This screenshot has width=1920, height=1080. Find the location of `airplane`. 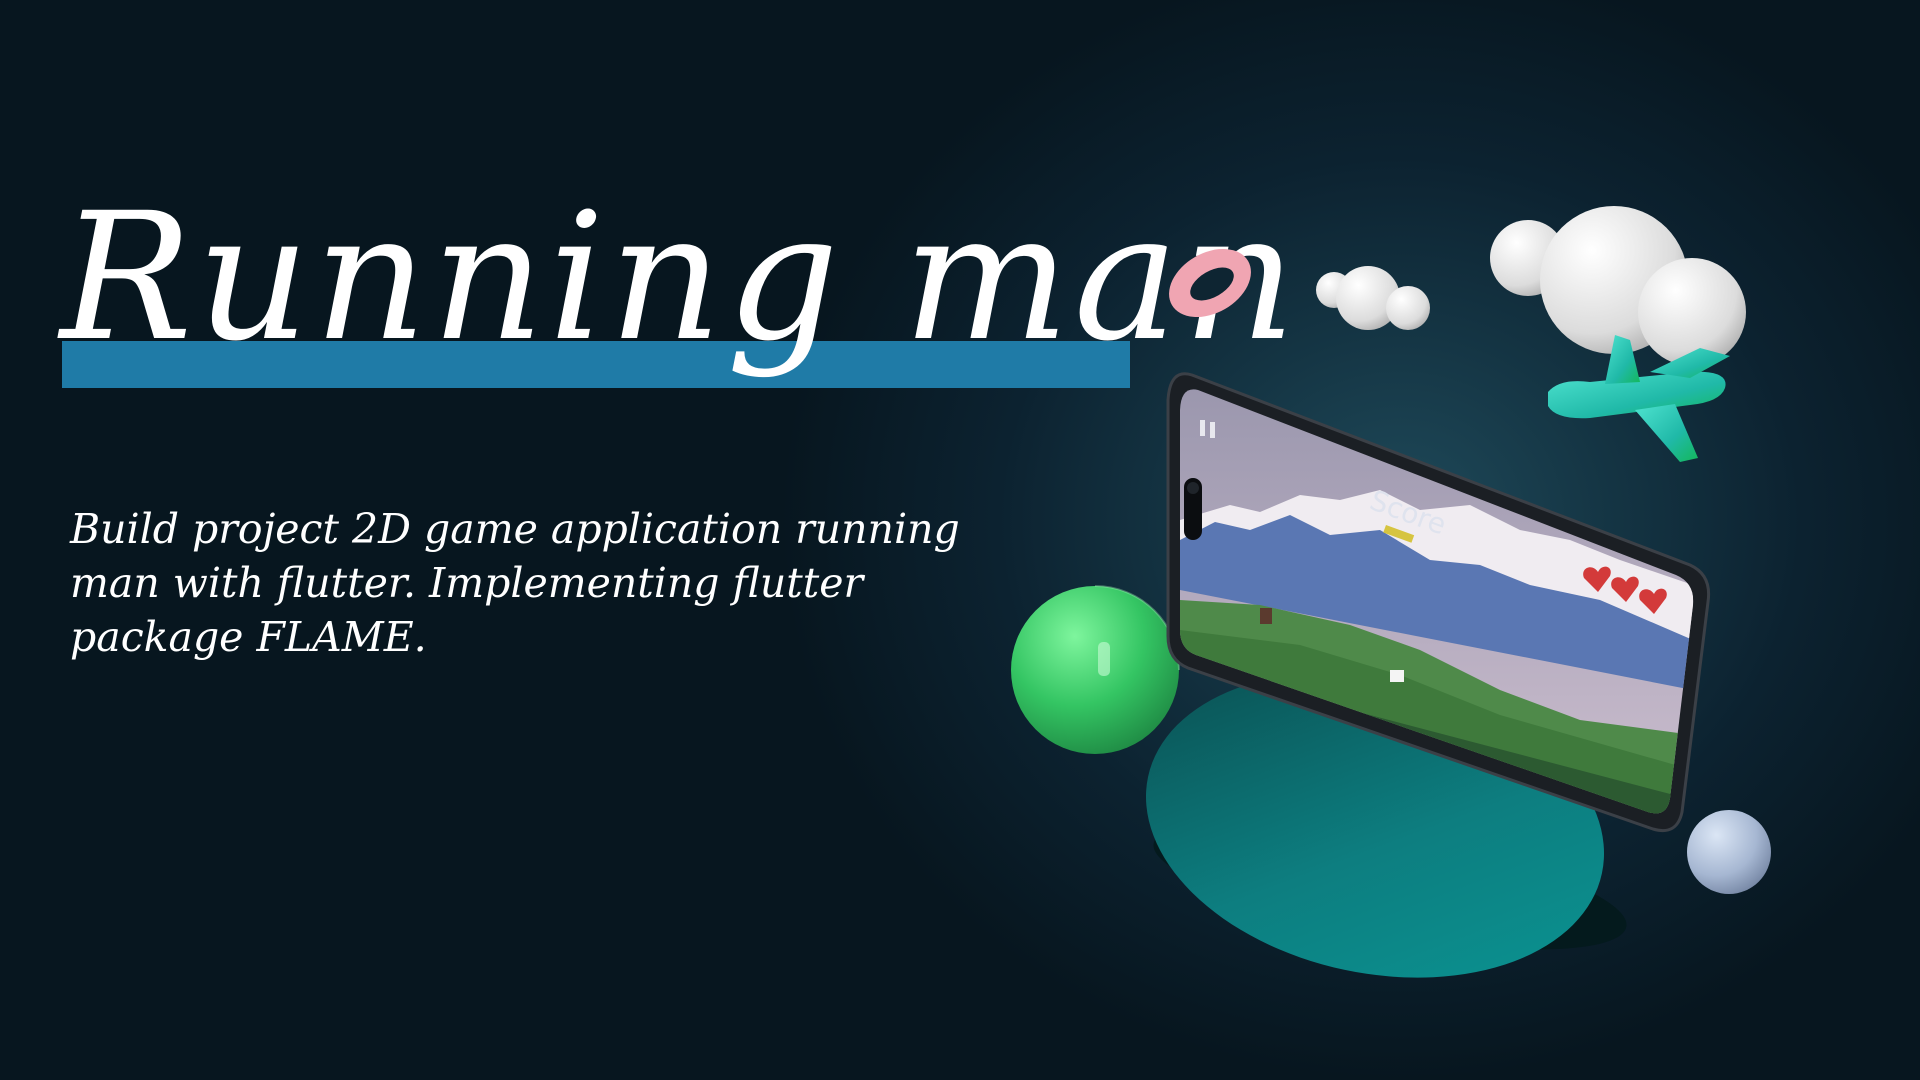

airplane is located at coordinates (1639, 398).